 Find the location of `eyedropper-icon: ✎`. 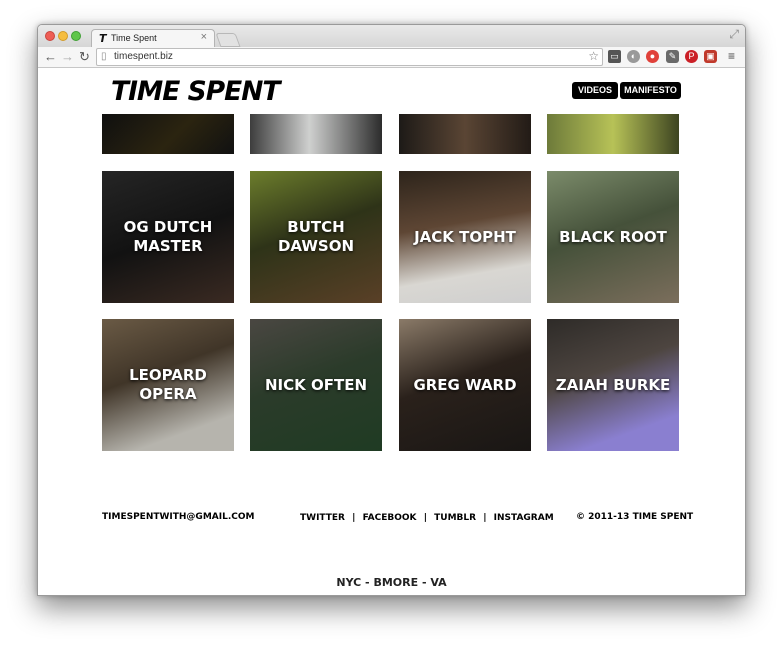

eyedropper-icon: ✎ is located at coordinates (672, 56).